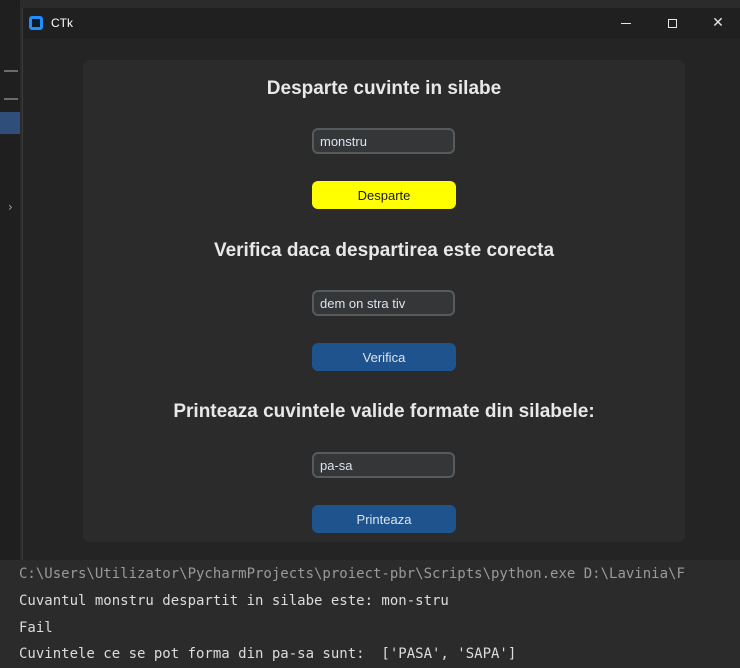  I want to click on chevron-right-icon: ›, so click(10, 207).